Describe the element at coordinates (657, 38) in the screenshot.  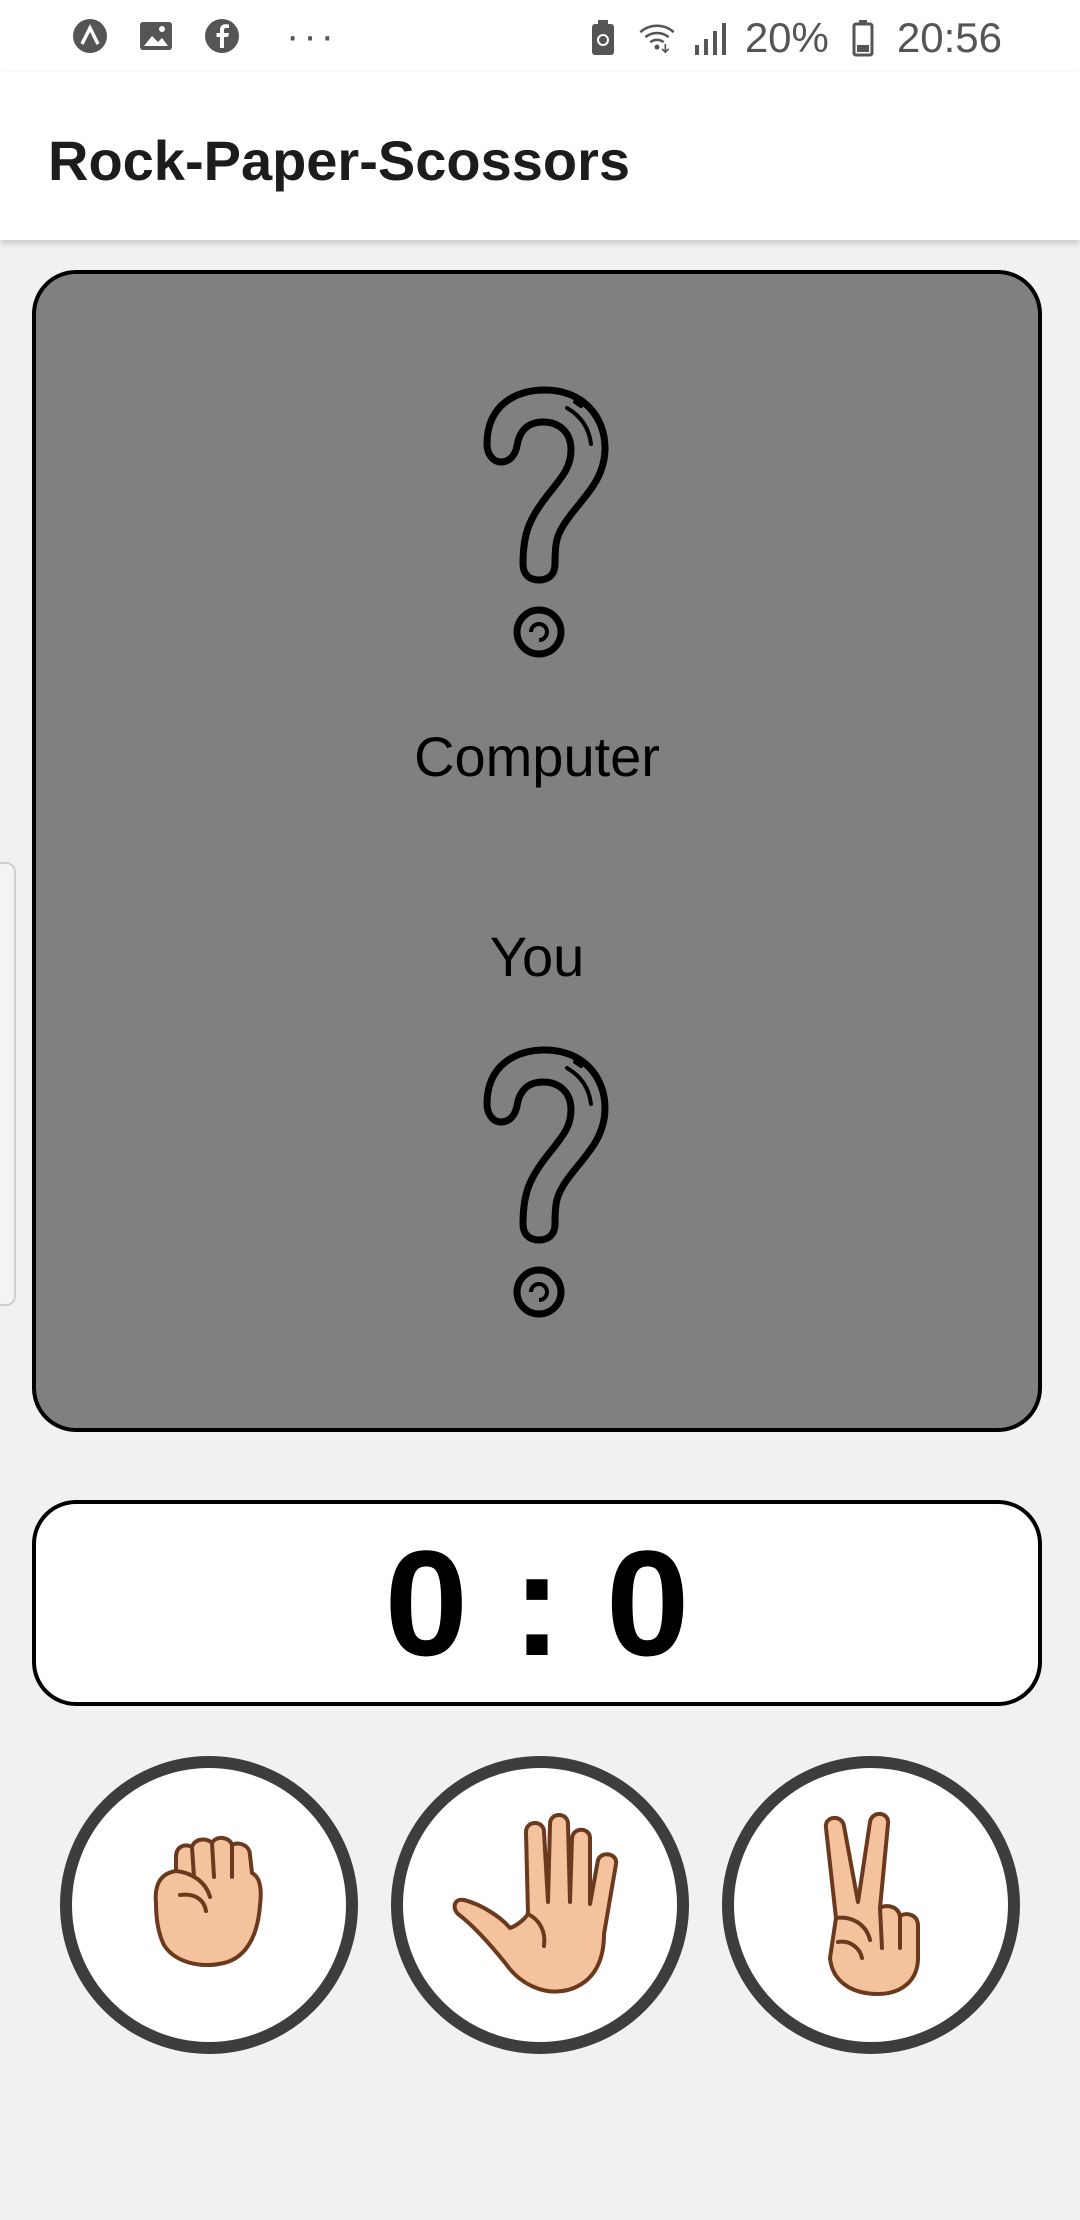
I see `wifi-icon` at that location.